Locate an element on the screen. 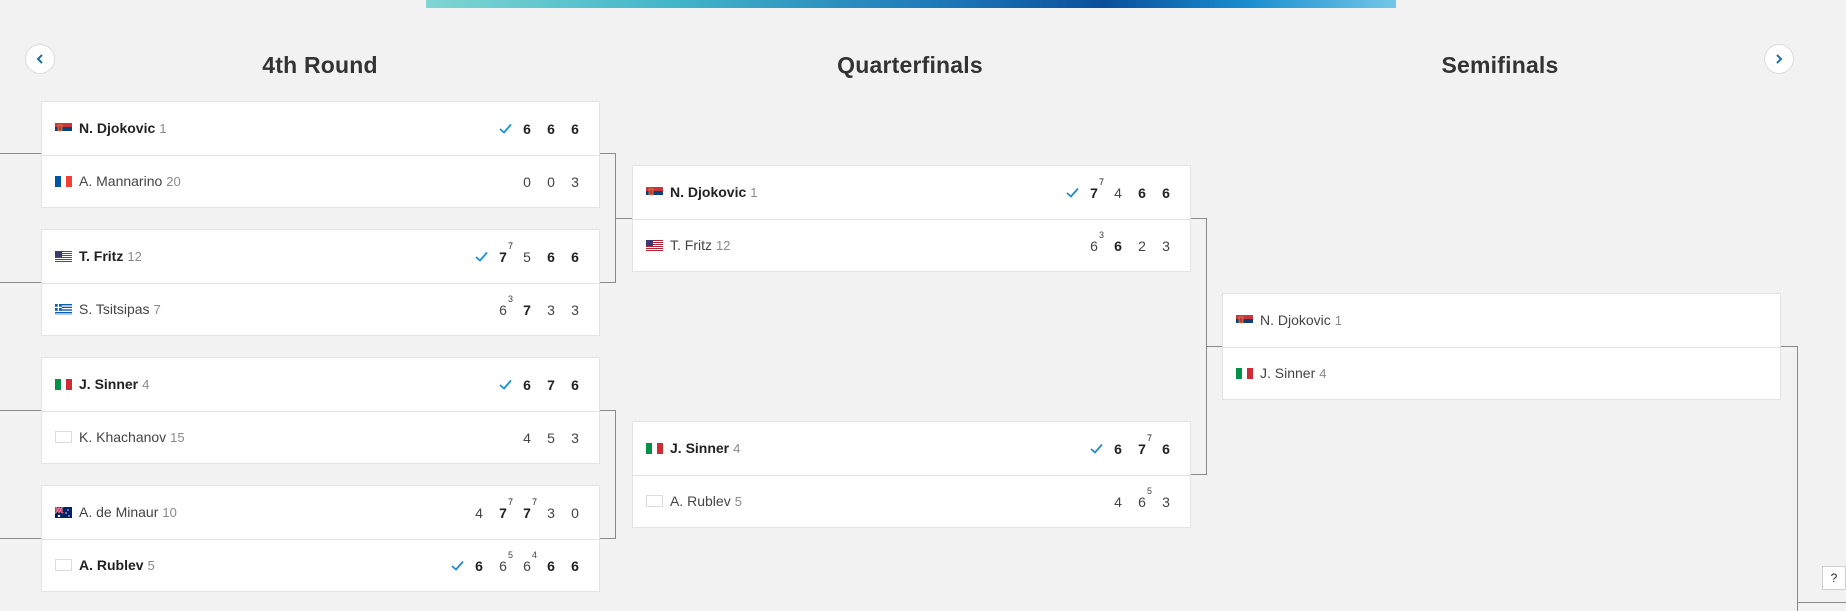 The height and width of the screenshot is (611, 1846). player-row: A. Mannarino 20 0 0 3 is located at coordinates (320, 181).